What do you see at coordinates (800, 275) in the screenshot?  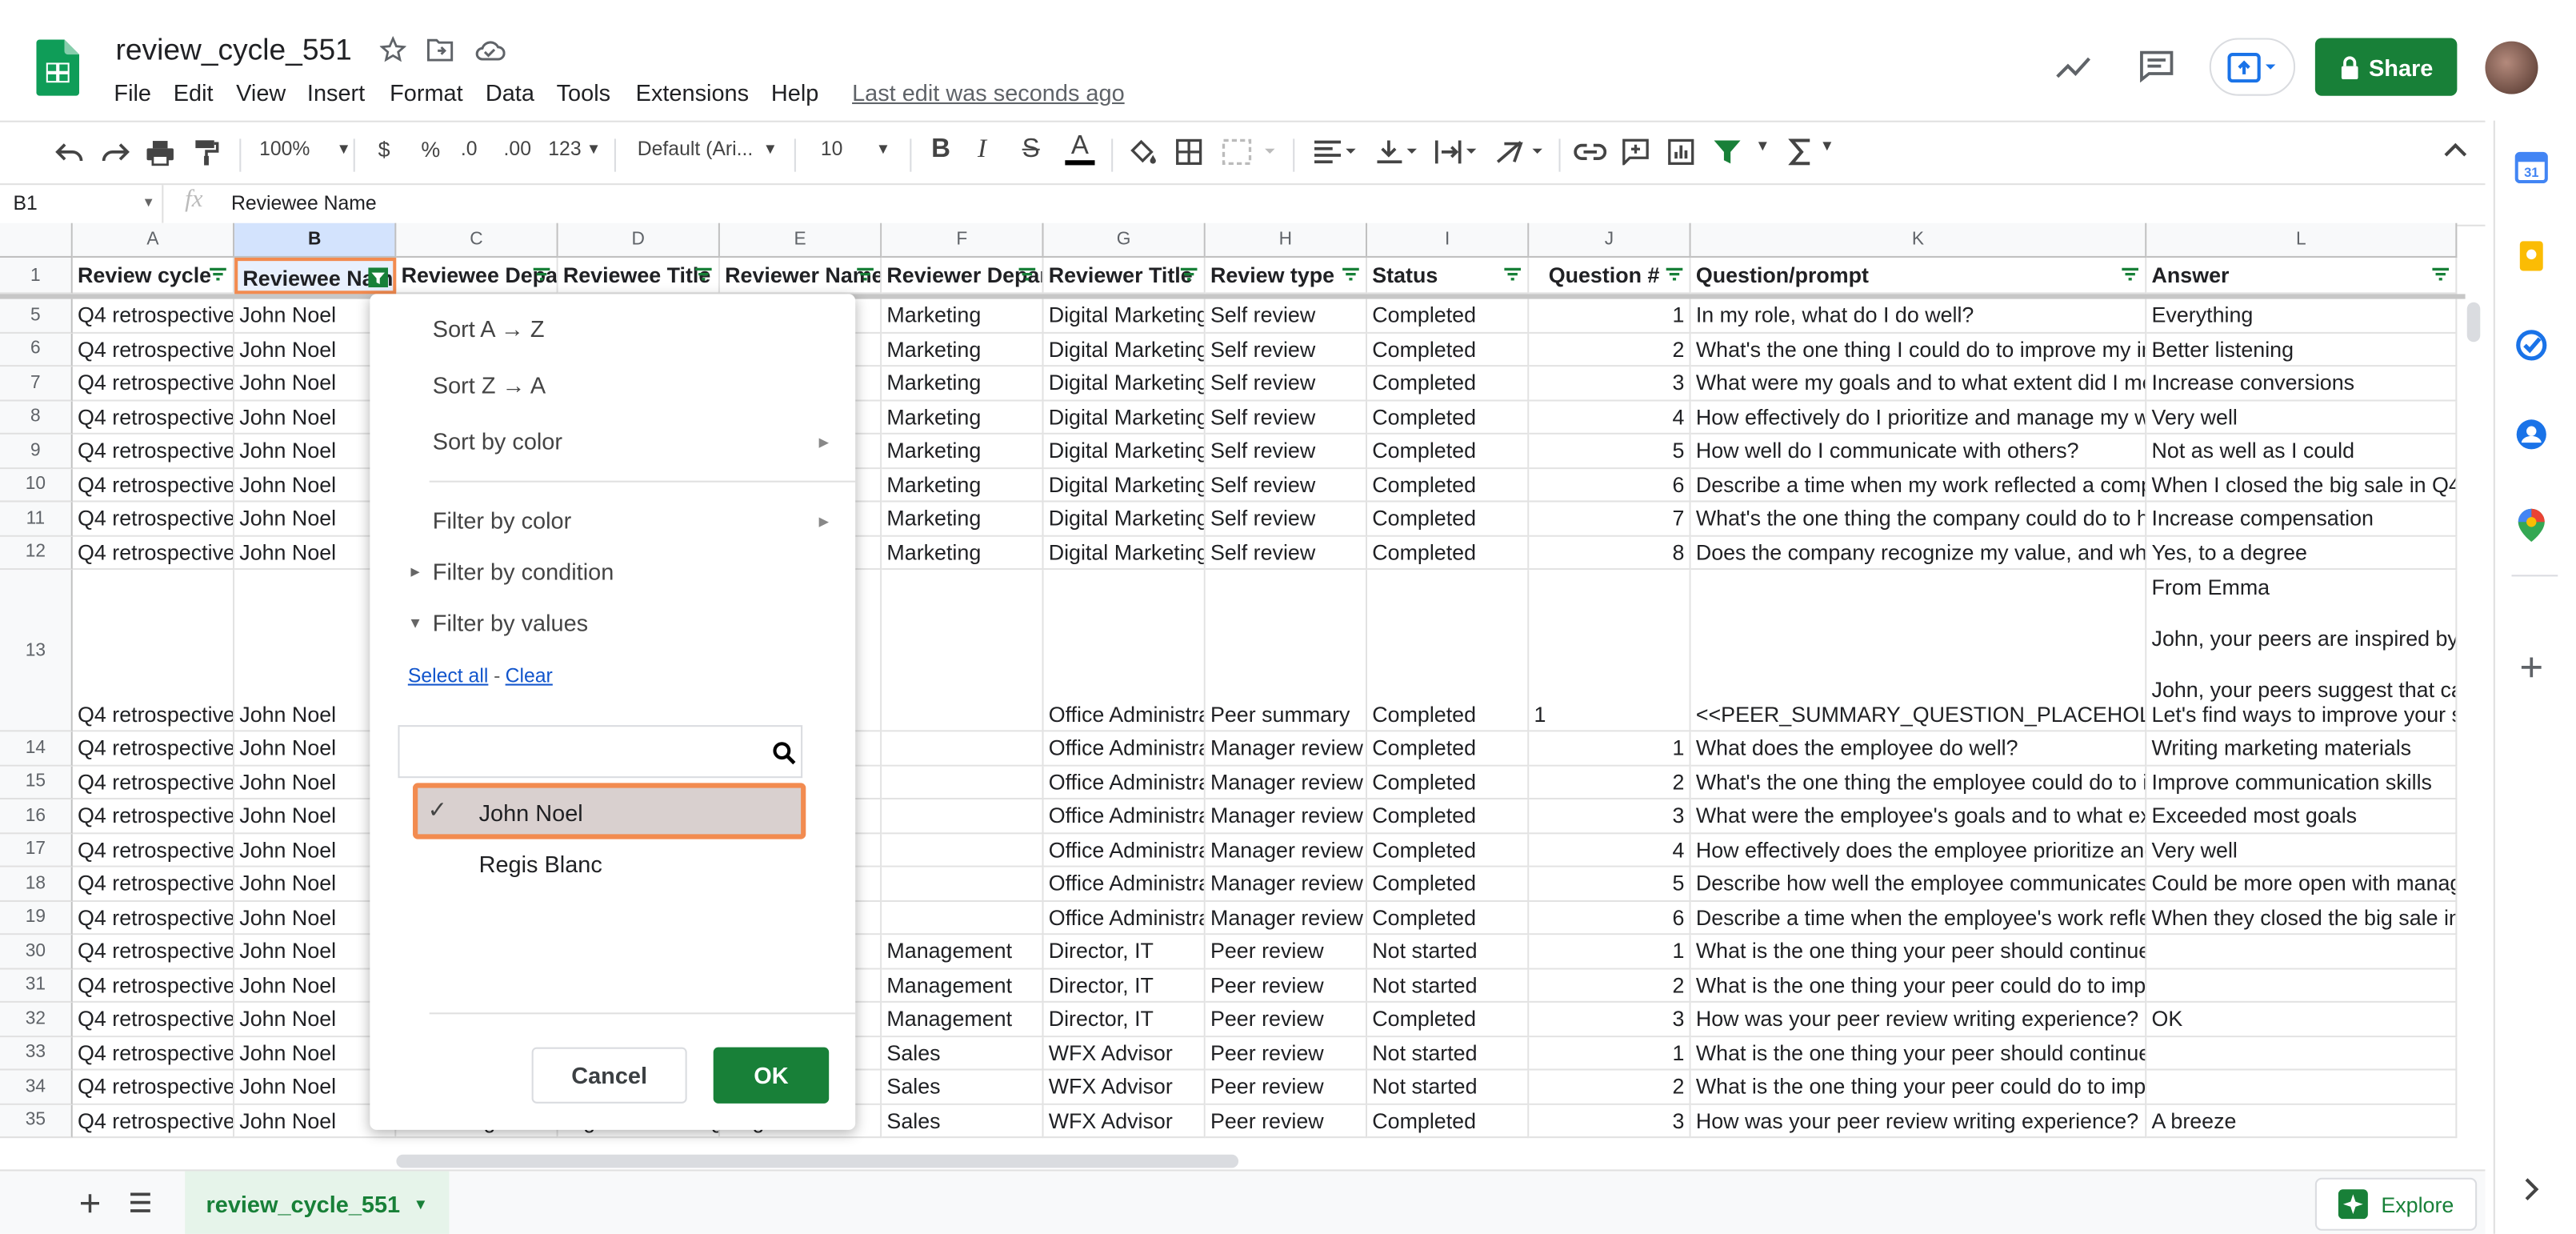 I see `header-cell: Reviewer Name` at bounding box center [800, 275].